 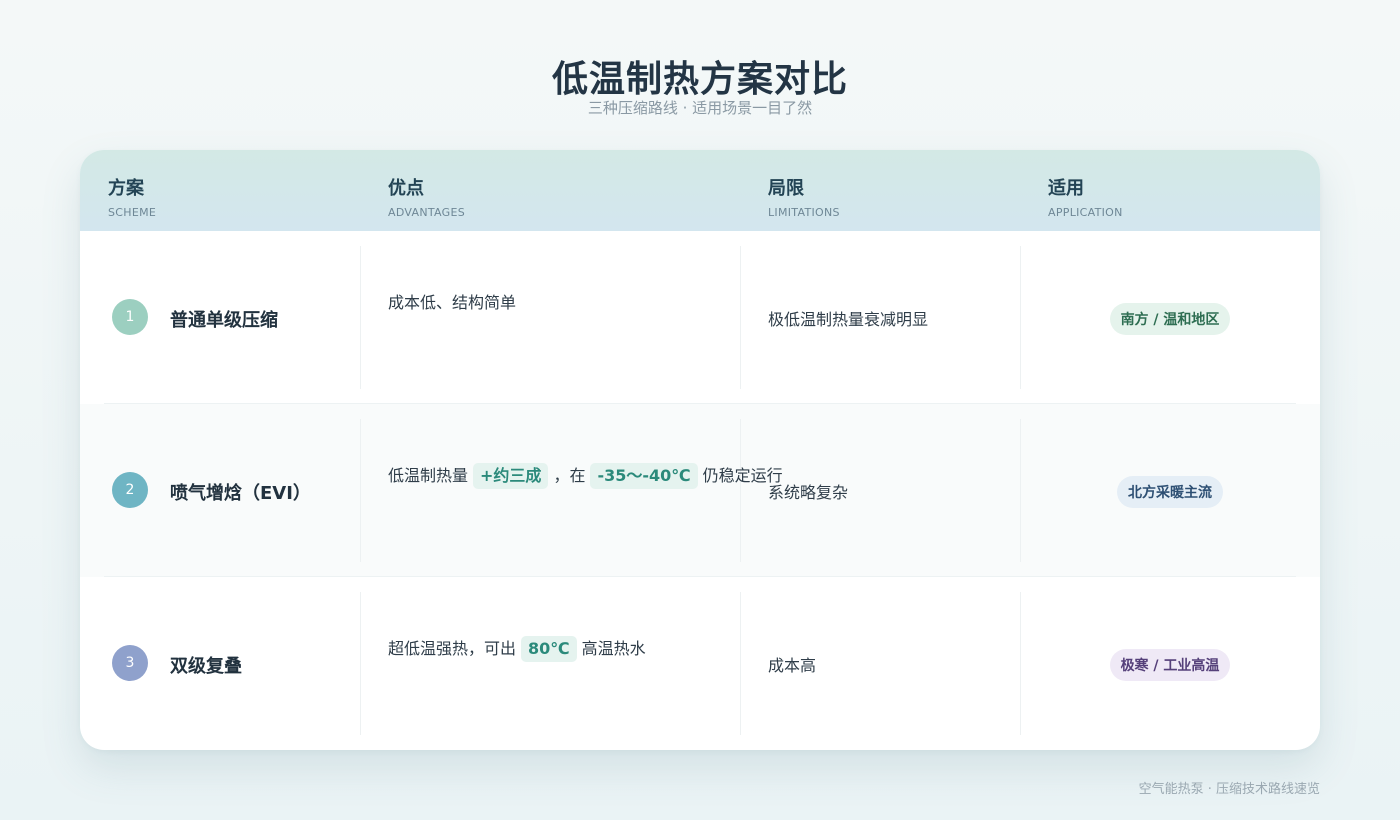 I want to click on limitation-text: 系统略复杂, so click(x=808, y=492).